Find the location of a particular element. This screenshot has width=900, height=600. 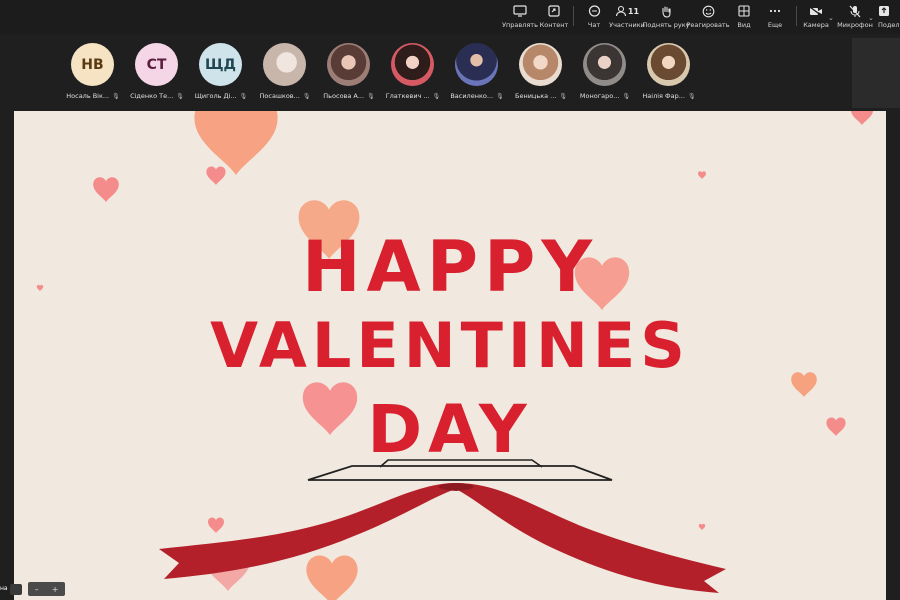

raise-hand-button: Поднять руку is located at coordinates (666, 17).